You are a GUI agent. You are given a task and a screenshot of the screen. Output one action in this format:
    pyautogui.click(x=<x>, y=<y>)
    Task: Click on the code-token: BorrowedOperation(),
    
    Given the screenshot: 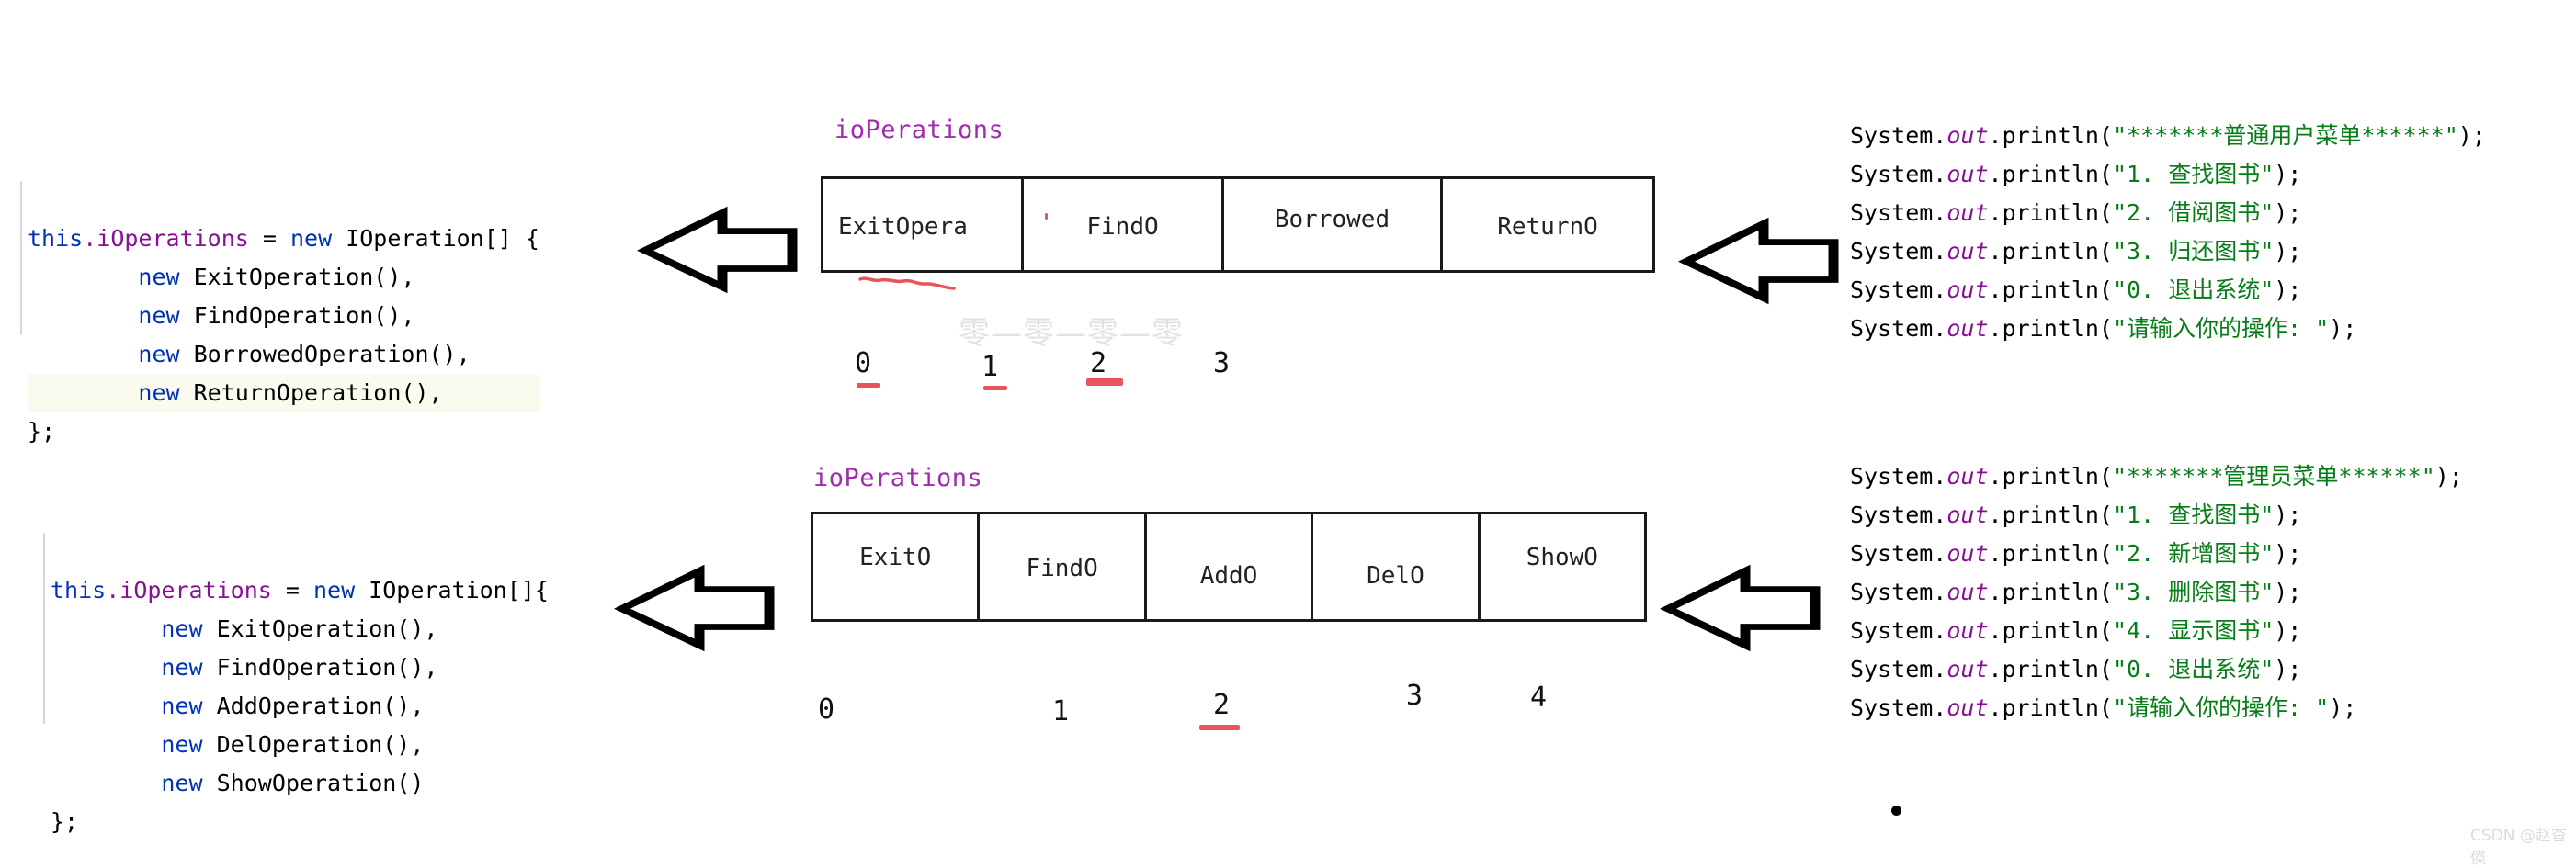 What is the action you would take?
    pyautogui.click(x=325, y=354)
    